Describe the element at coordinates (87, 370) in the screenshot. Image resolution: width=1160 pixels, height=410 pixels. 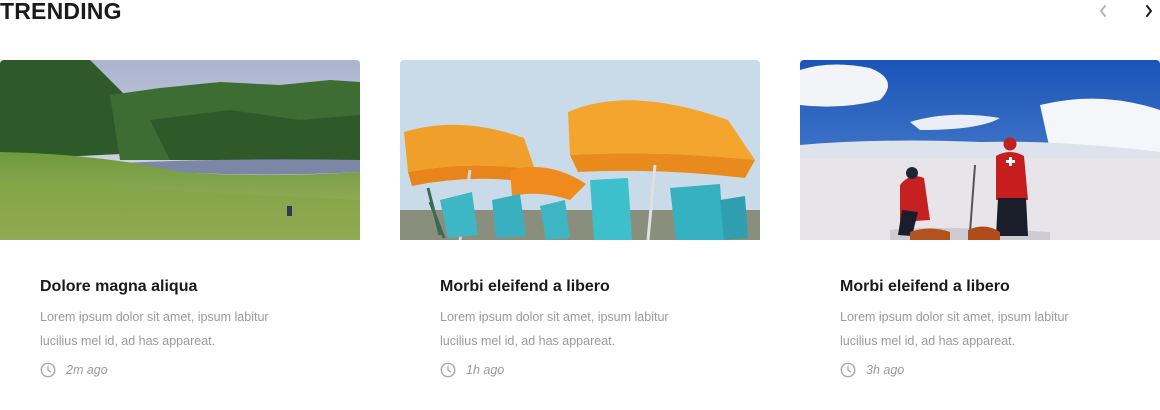
I see `article-time: 2m ago` at that location.